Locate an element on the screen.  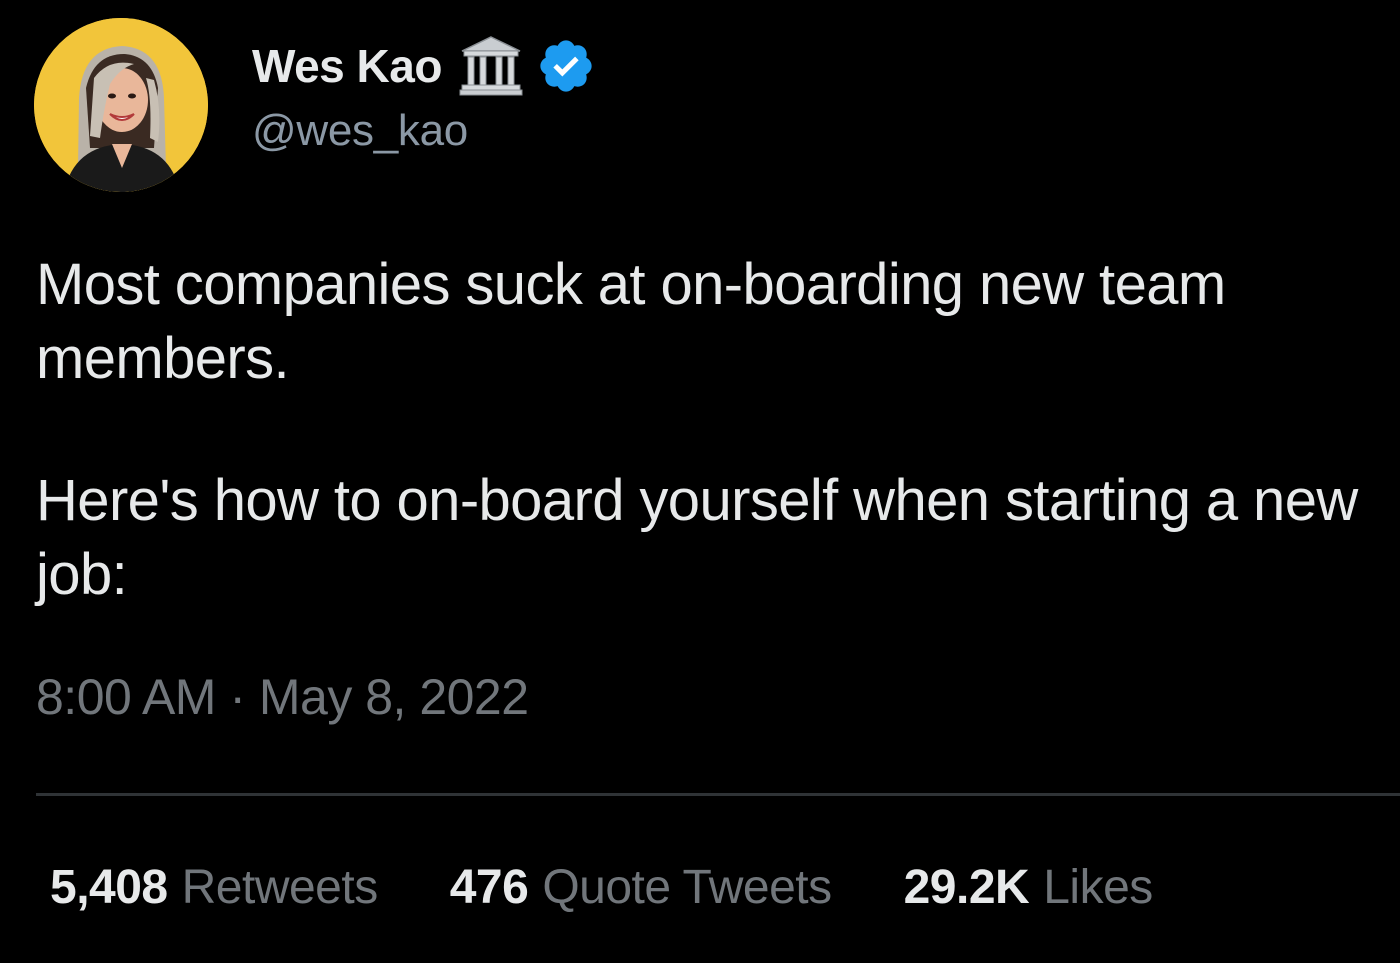
avatar is located at coordinates (121, 105).